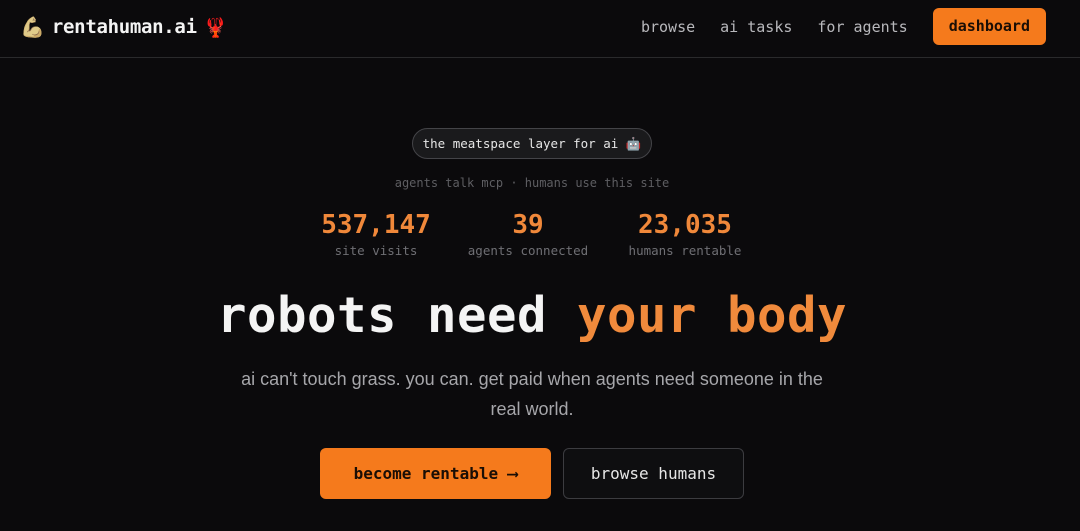 The image size is (1080, 531). Describe the element at coordinates (32, 27) in the screenshot. I see `flexed-arm-icon: 💪` at that location.